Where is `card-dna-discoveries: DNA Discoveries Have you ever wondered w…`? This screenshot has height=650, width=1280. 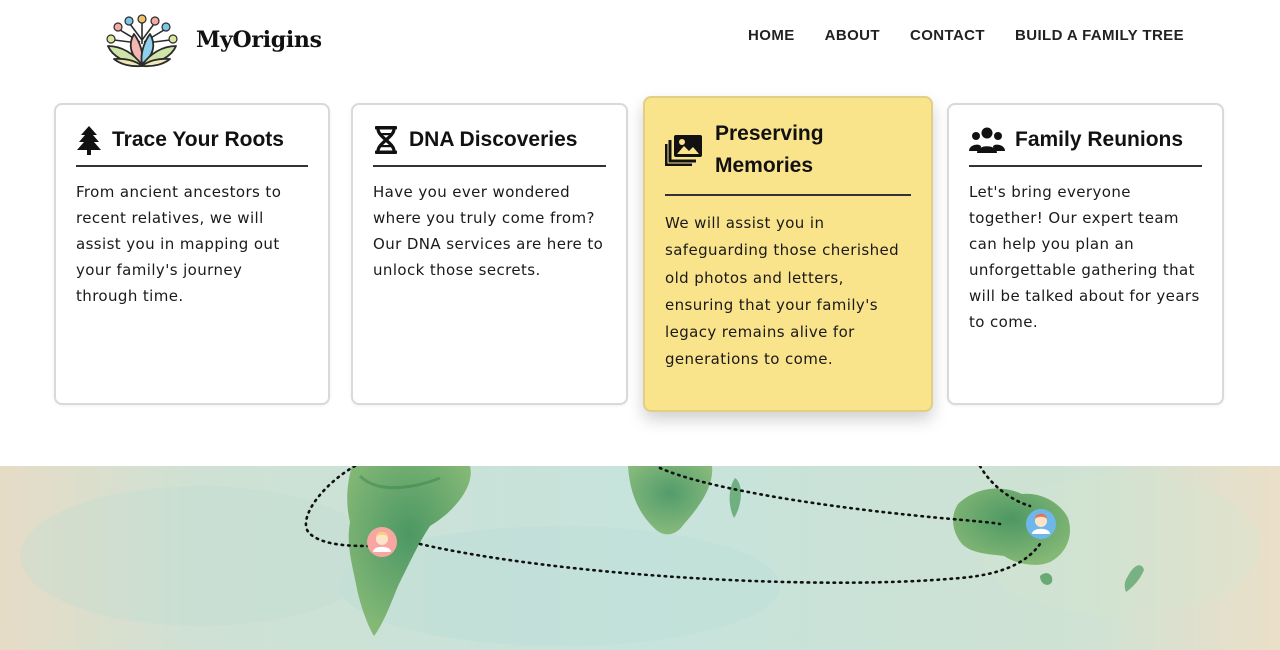
card-dna-discoveries: DNA Discoveries Have you ever wondered w… is located at coordinates (489, 254).